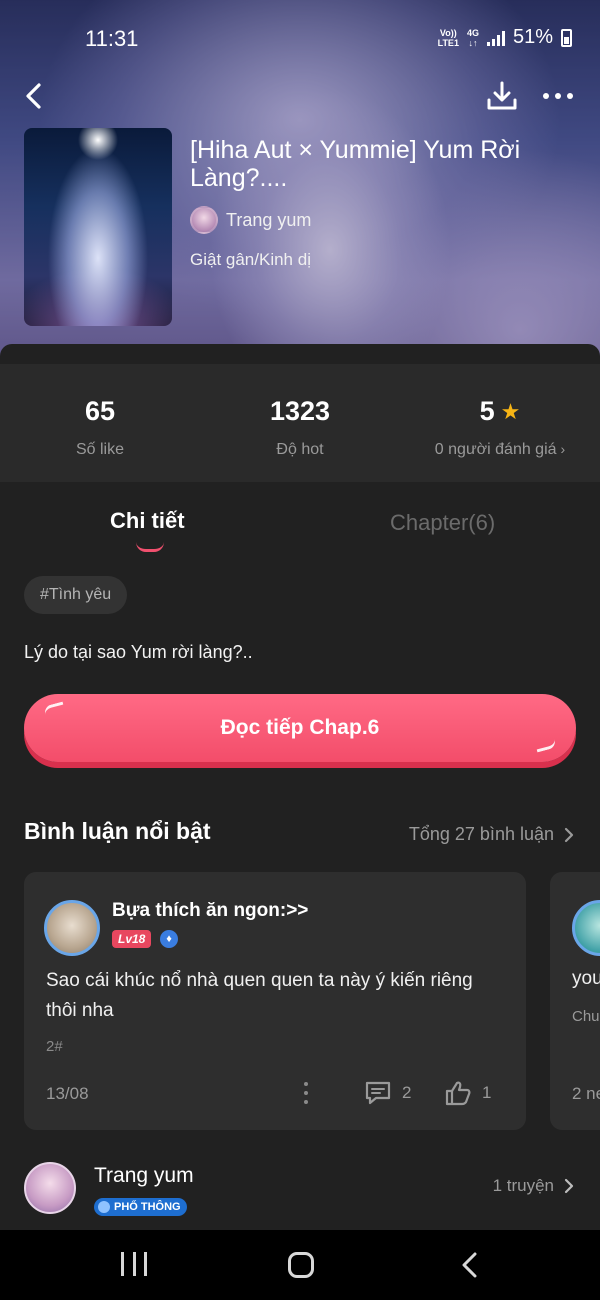 This screenshot has width=600, height=1300. What do you see at coordinates (495, 449) in the screenshot?
I see `rating-count-label: 0 người đánh giá` at bounding box center [495, 449].